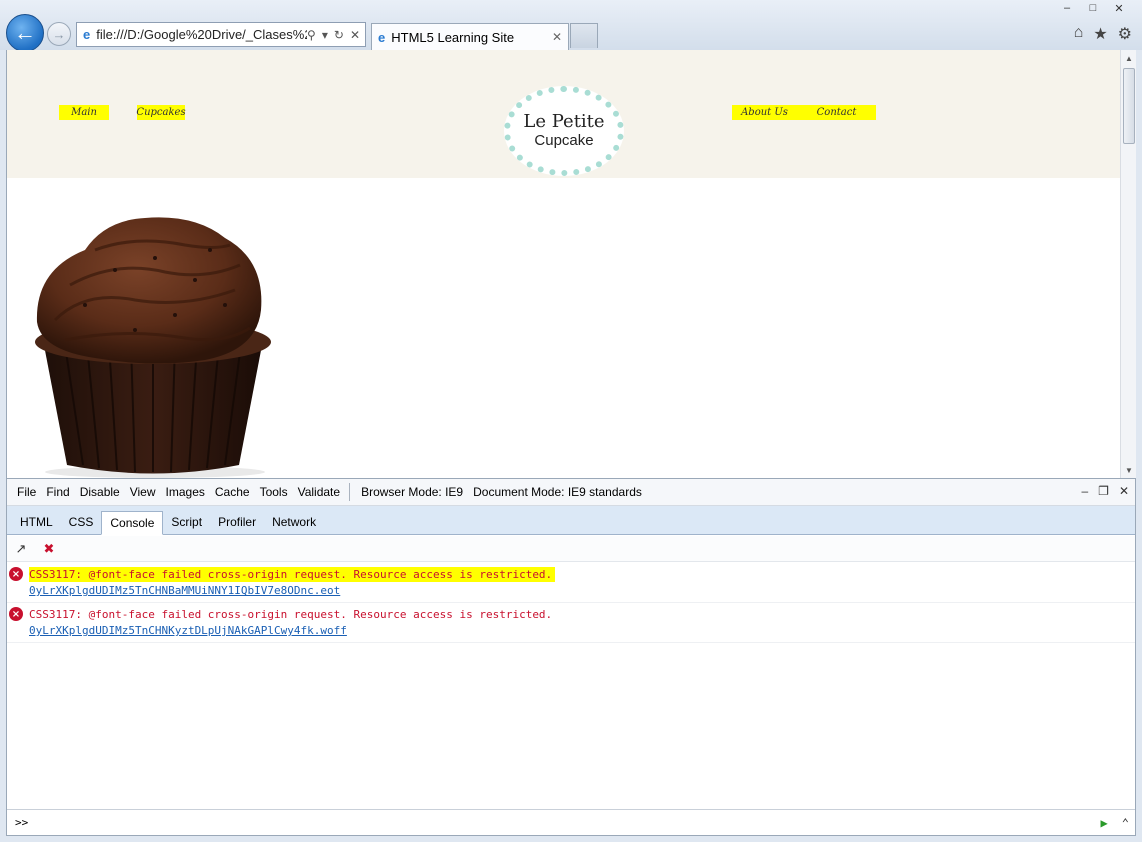 The image size is (1142, 842). I want to click on ie-page-icon: e, so click(87, 34).